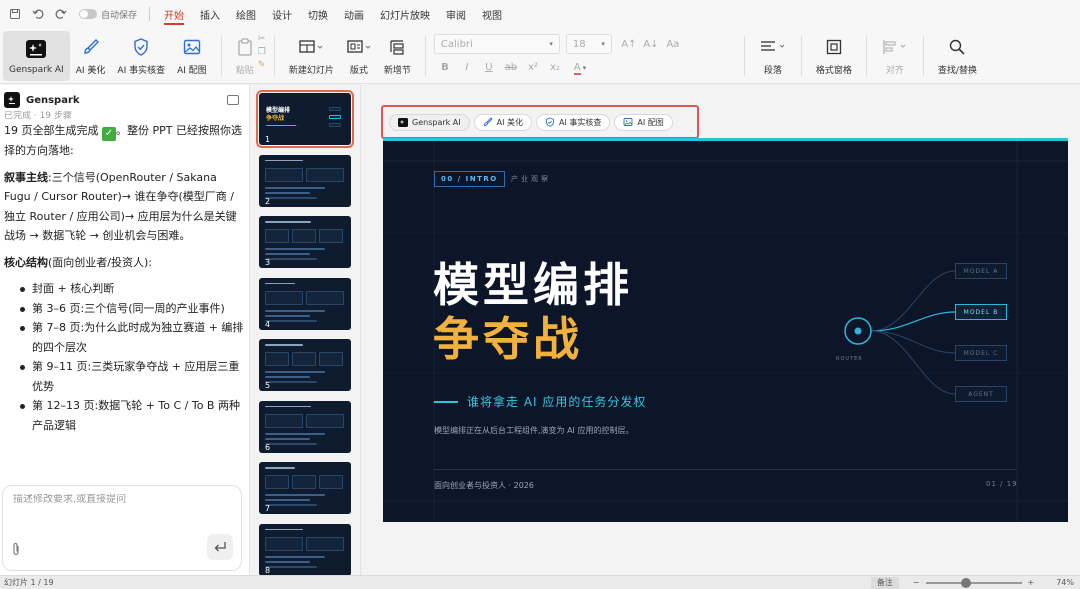  What do you see at coordinates (492, 14) in the screenshot?
I see `tab-8: 视图` at bounding box center [492, 14].